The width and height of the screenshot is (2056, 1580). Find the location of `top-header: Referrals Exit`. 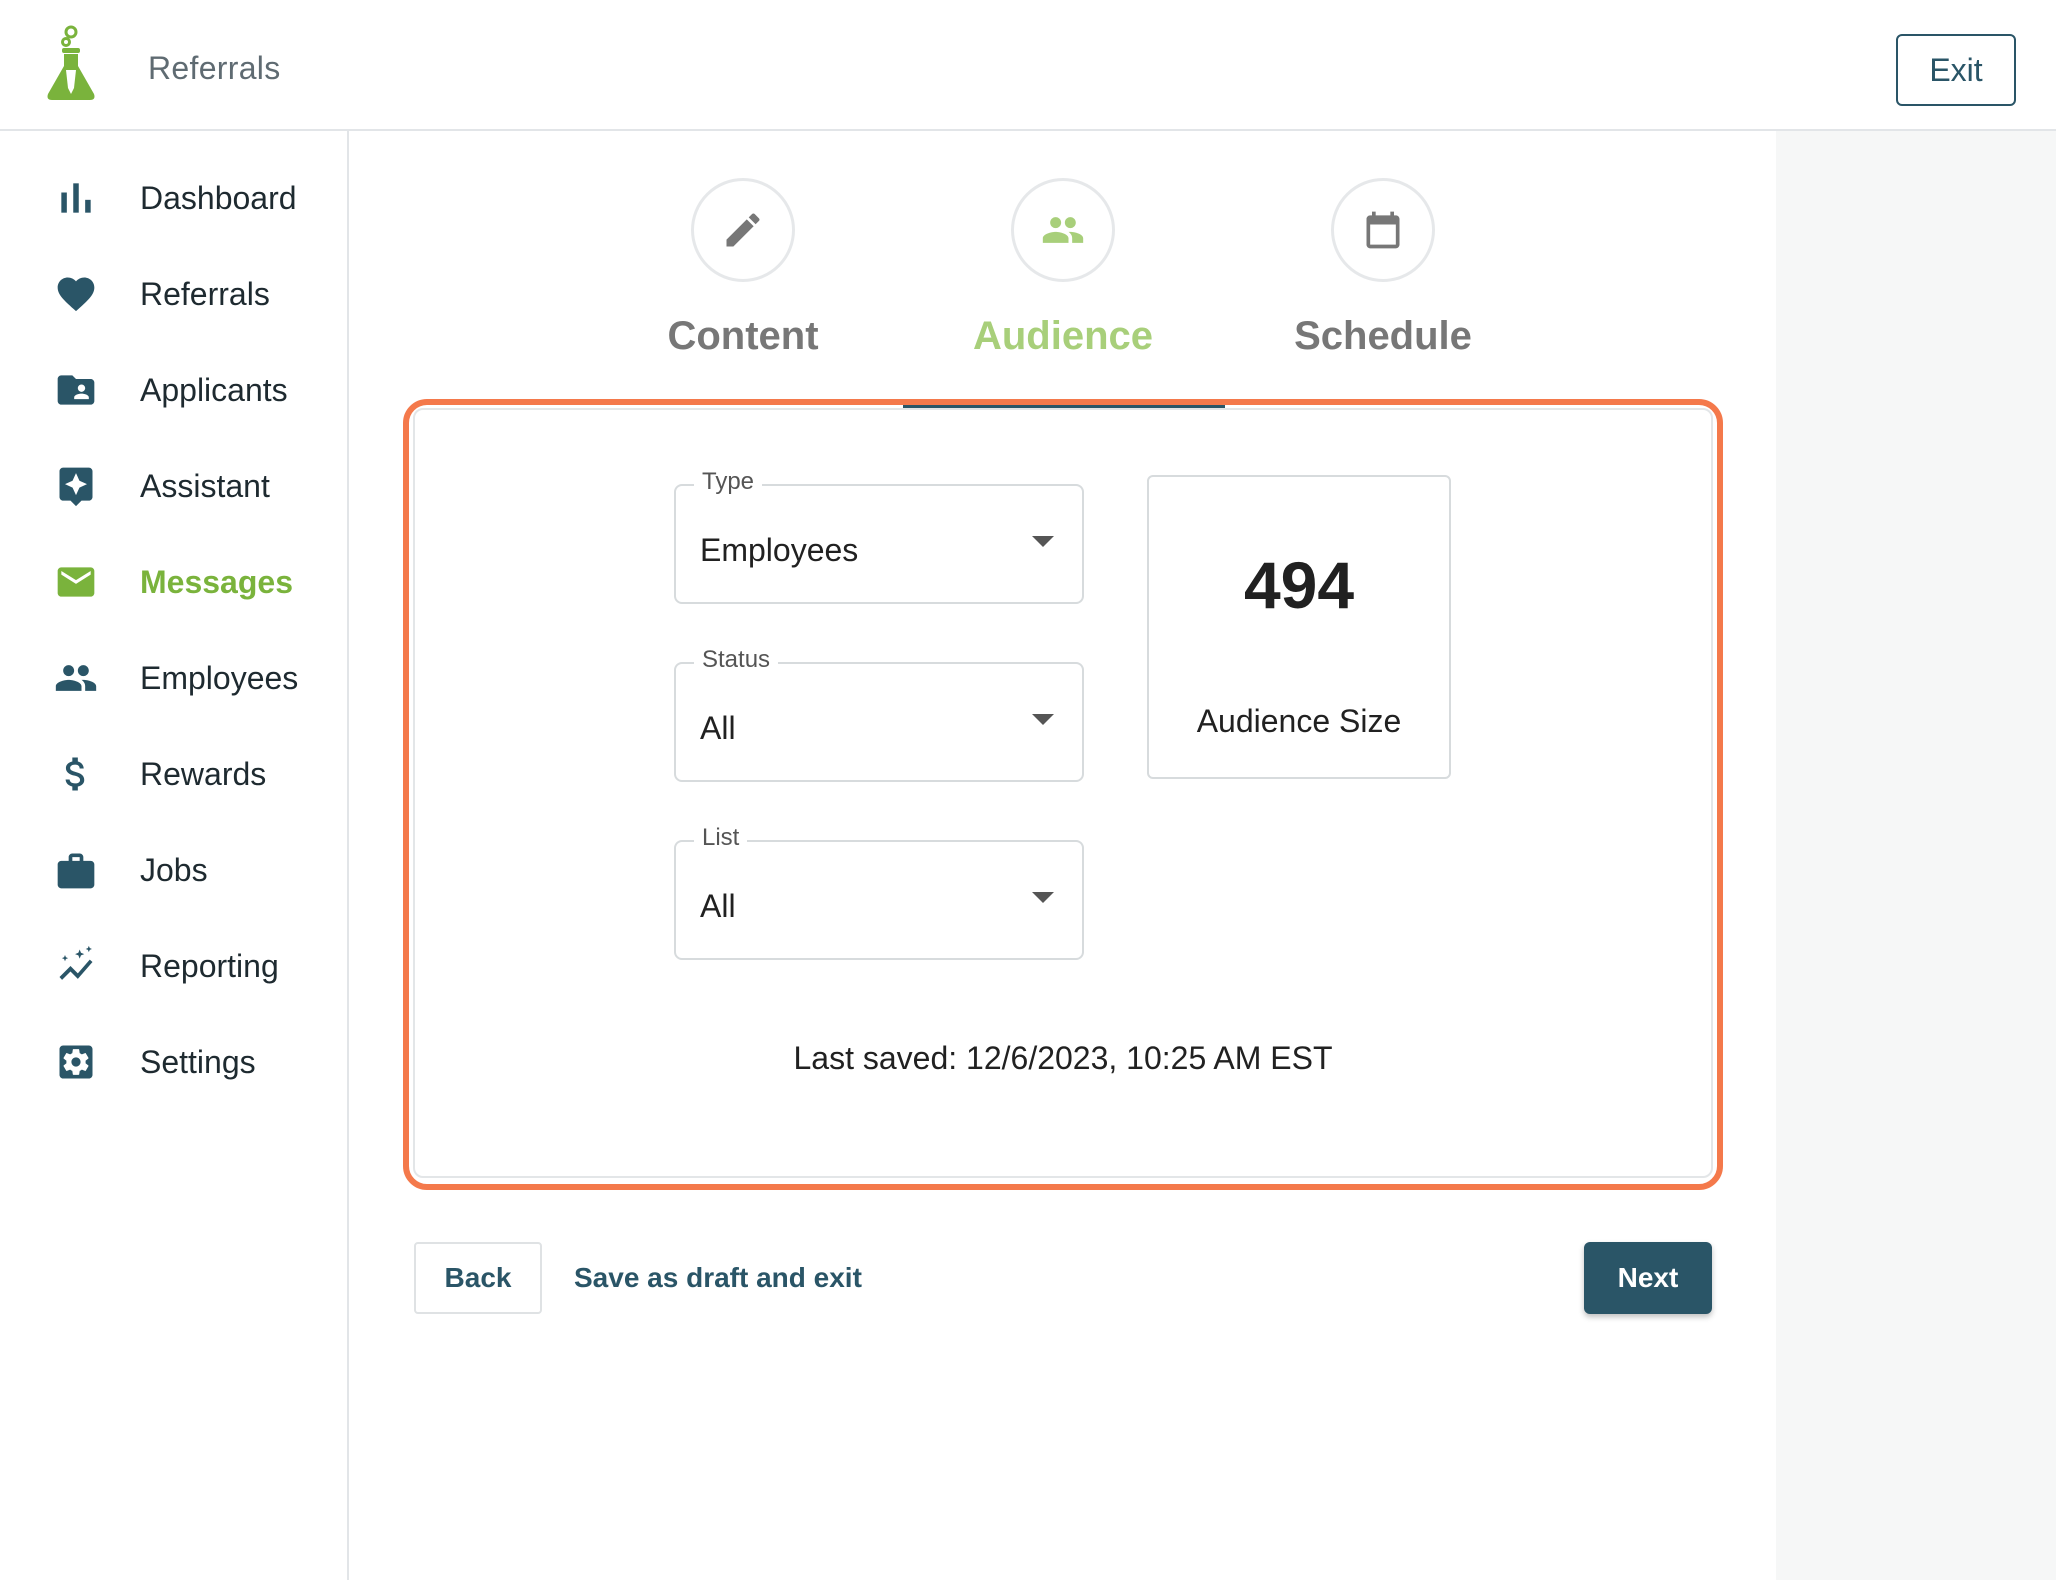

top-header: Referrals Exit is located at coordinates (1028, 65).